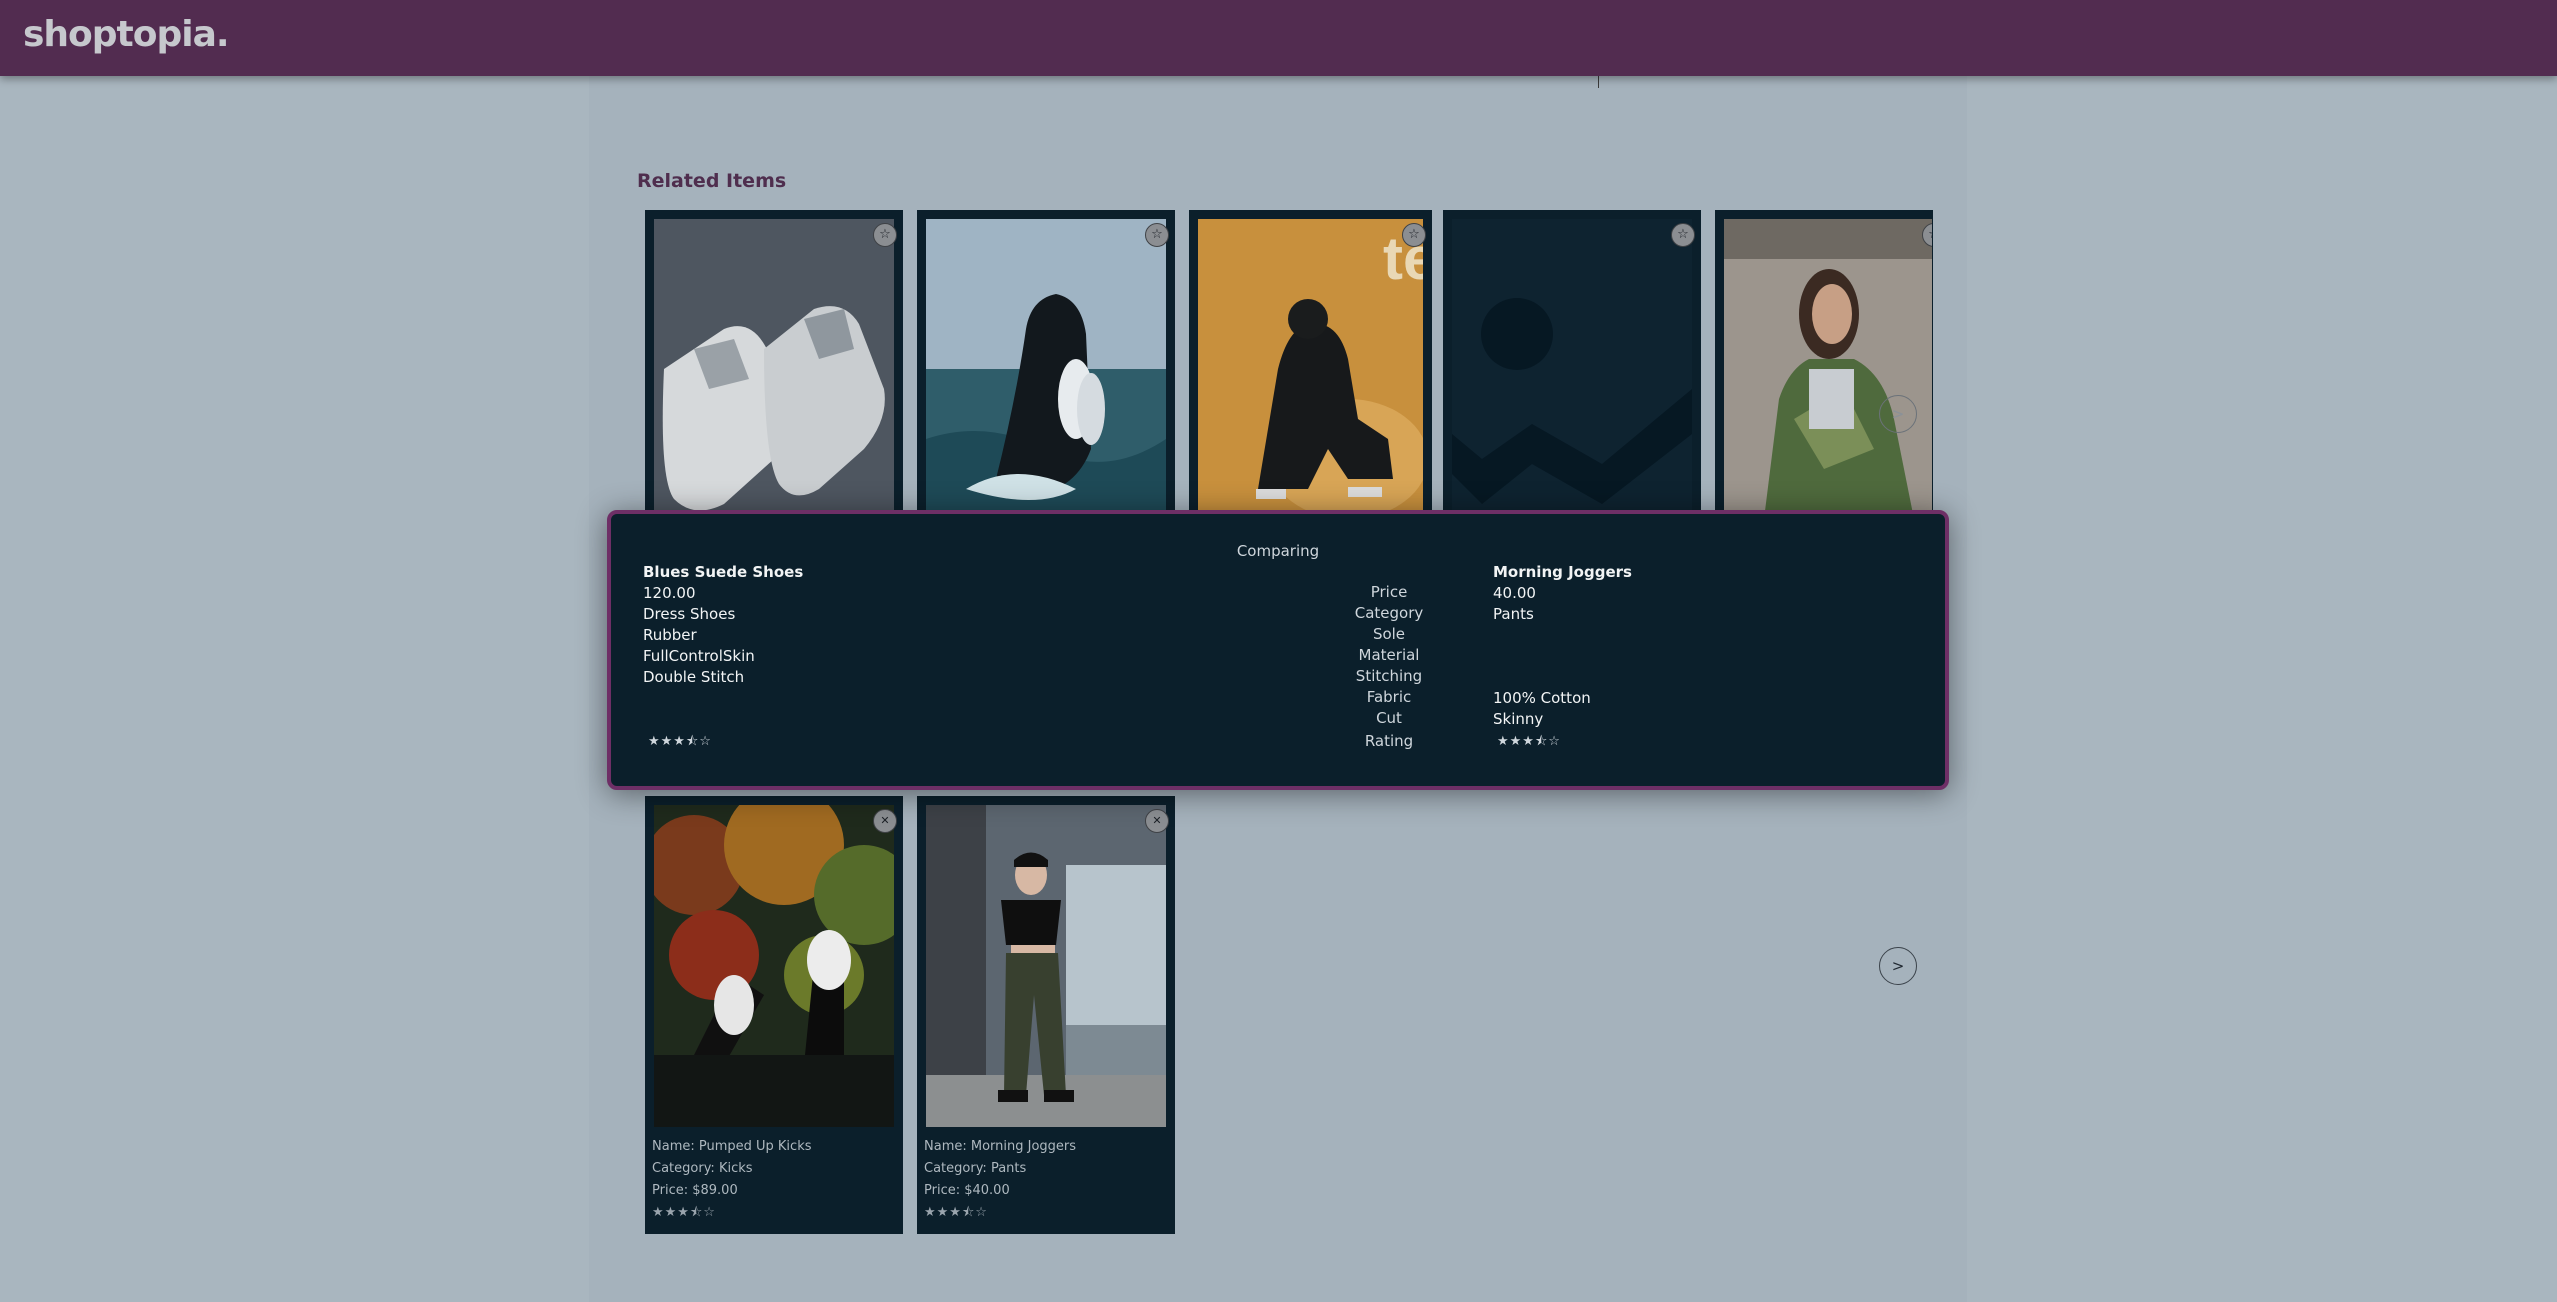  Describe the element at coordinates (1513, 614) in the screenshot. I see `right-category: Pants` at that location.